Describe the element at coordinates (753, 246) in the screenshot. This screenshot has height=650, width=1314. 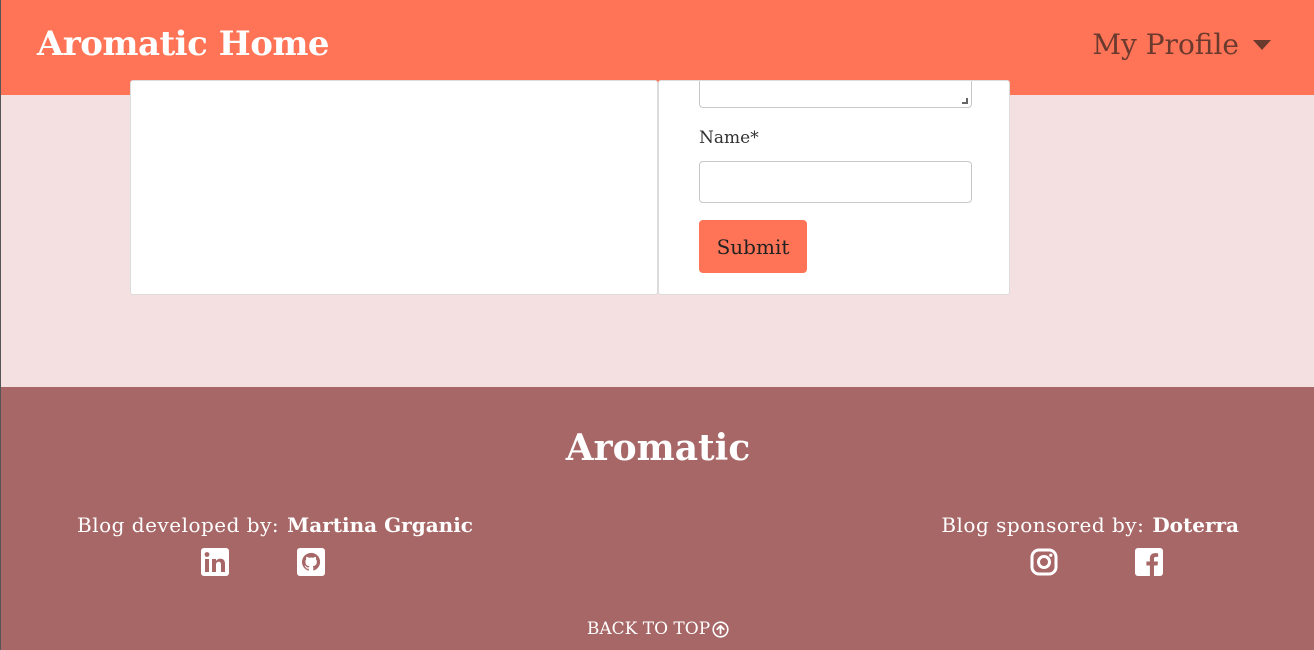
I see `submit-button: Submit` at that location.